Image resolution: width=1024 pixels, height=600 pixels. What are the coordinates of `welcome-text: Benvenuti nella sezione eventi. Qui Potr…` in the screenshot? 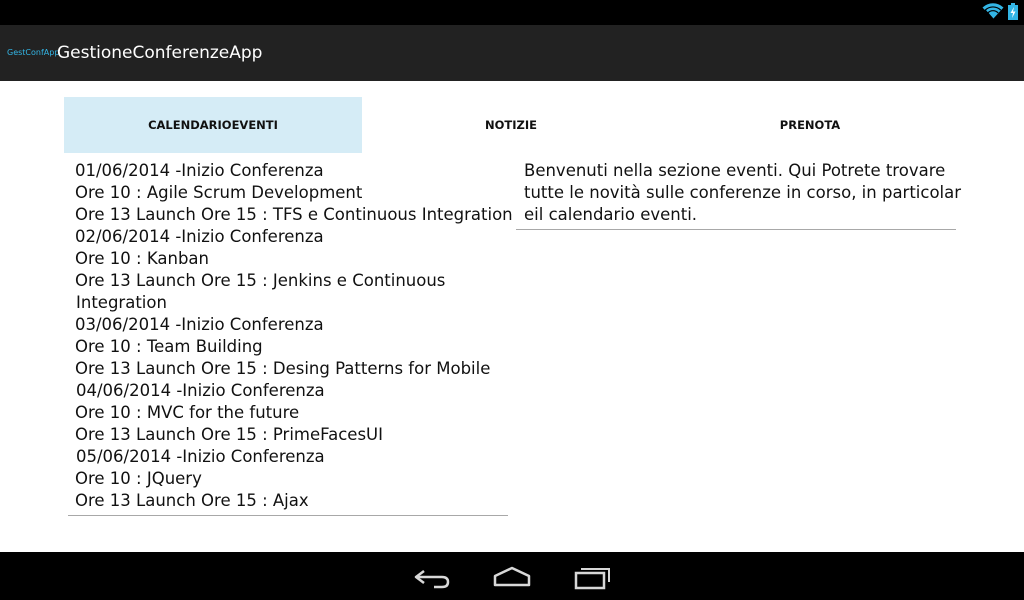 It's located at (738, 194).